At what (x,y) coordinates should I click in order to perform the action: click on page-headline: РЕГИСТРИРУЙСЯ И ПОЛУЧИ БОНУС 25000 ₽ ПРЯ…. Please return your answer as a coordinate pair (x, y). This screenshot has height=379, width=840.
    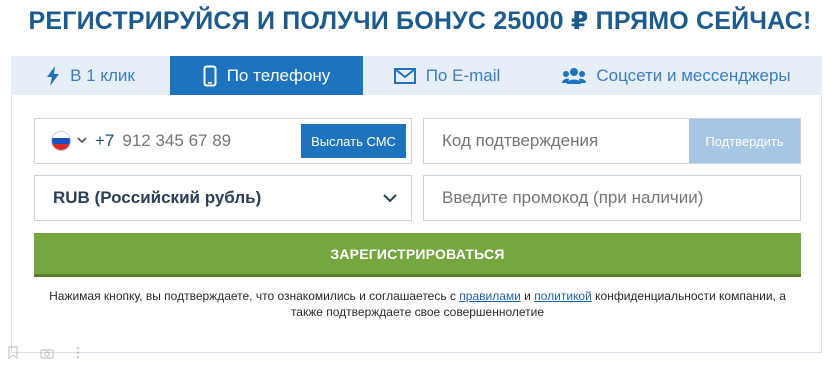
    Looking at the image, I should click on (420, 21).